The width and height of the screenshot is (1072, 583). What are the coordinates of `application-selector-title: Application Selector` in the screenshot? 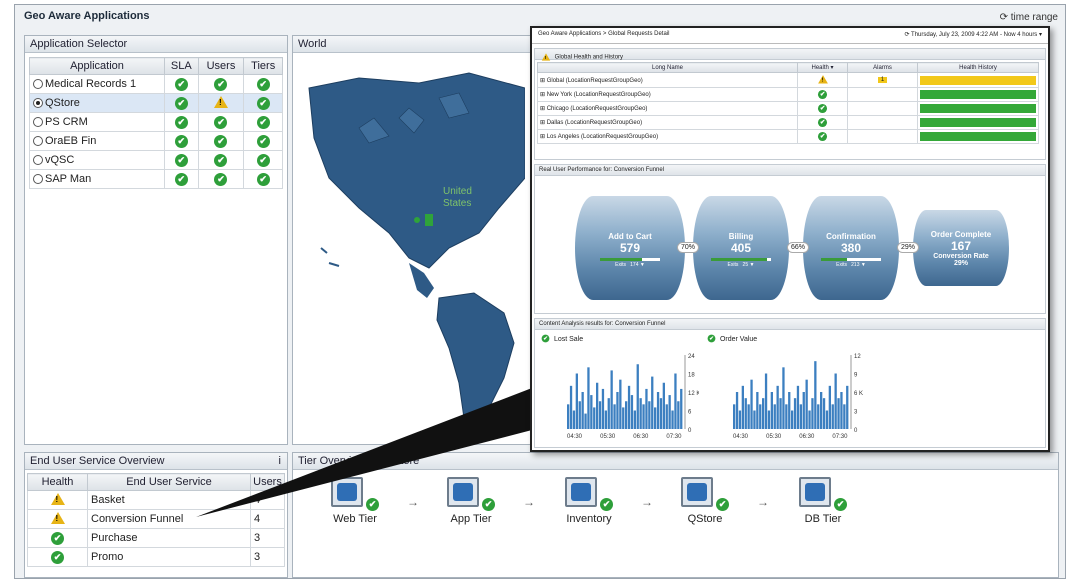 It's located at (156, 44).